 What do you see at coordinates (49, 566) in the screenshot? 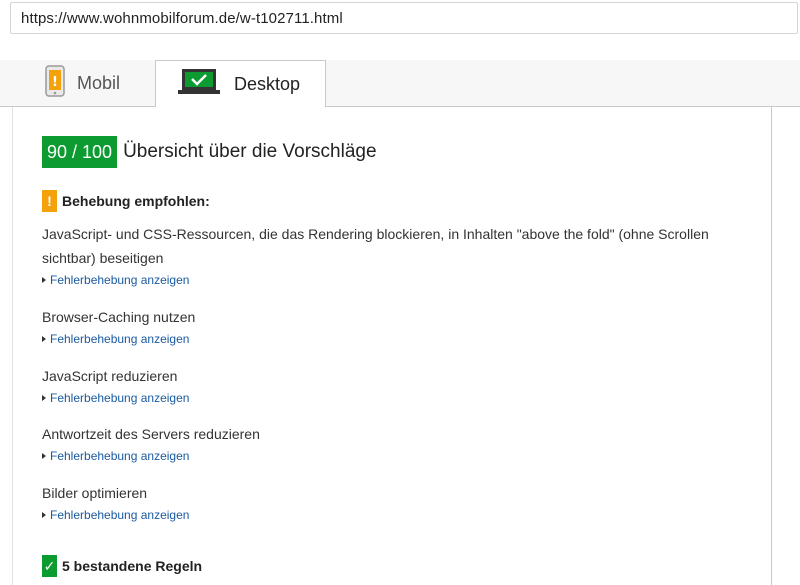
I see `check-icon: ✓` at bounding box center [49, 566].